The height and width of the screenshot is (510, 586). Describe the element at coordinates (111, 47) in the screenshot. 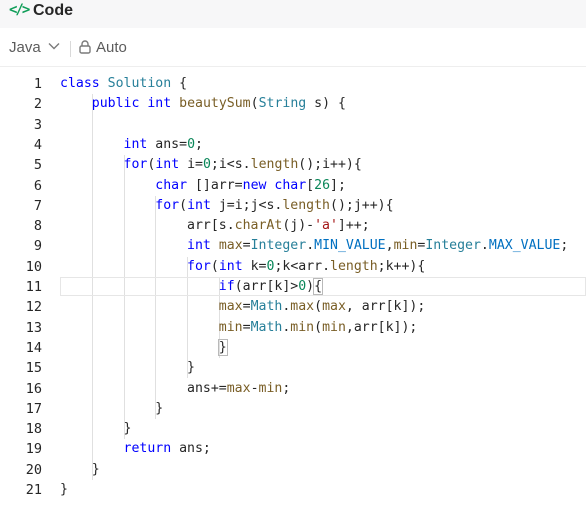

I see `auto-mode-toggle: Auto` at that location.